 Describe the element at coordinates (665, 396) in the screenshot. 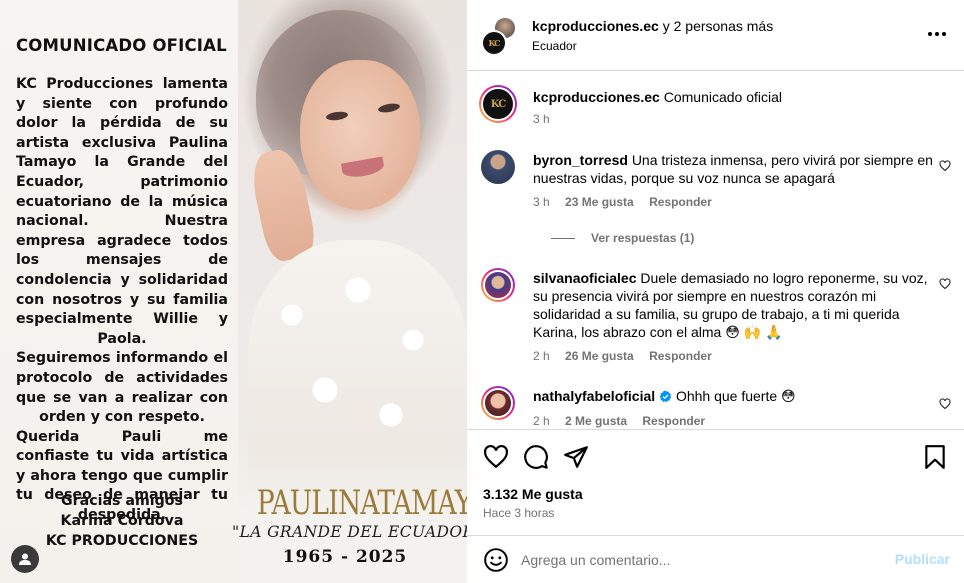

I see `verified-badge-icon` at that location.